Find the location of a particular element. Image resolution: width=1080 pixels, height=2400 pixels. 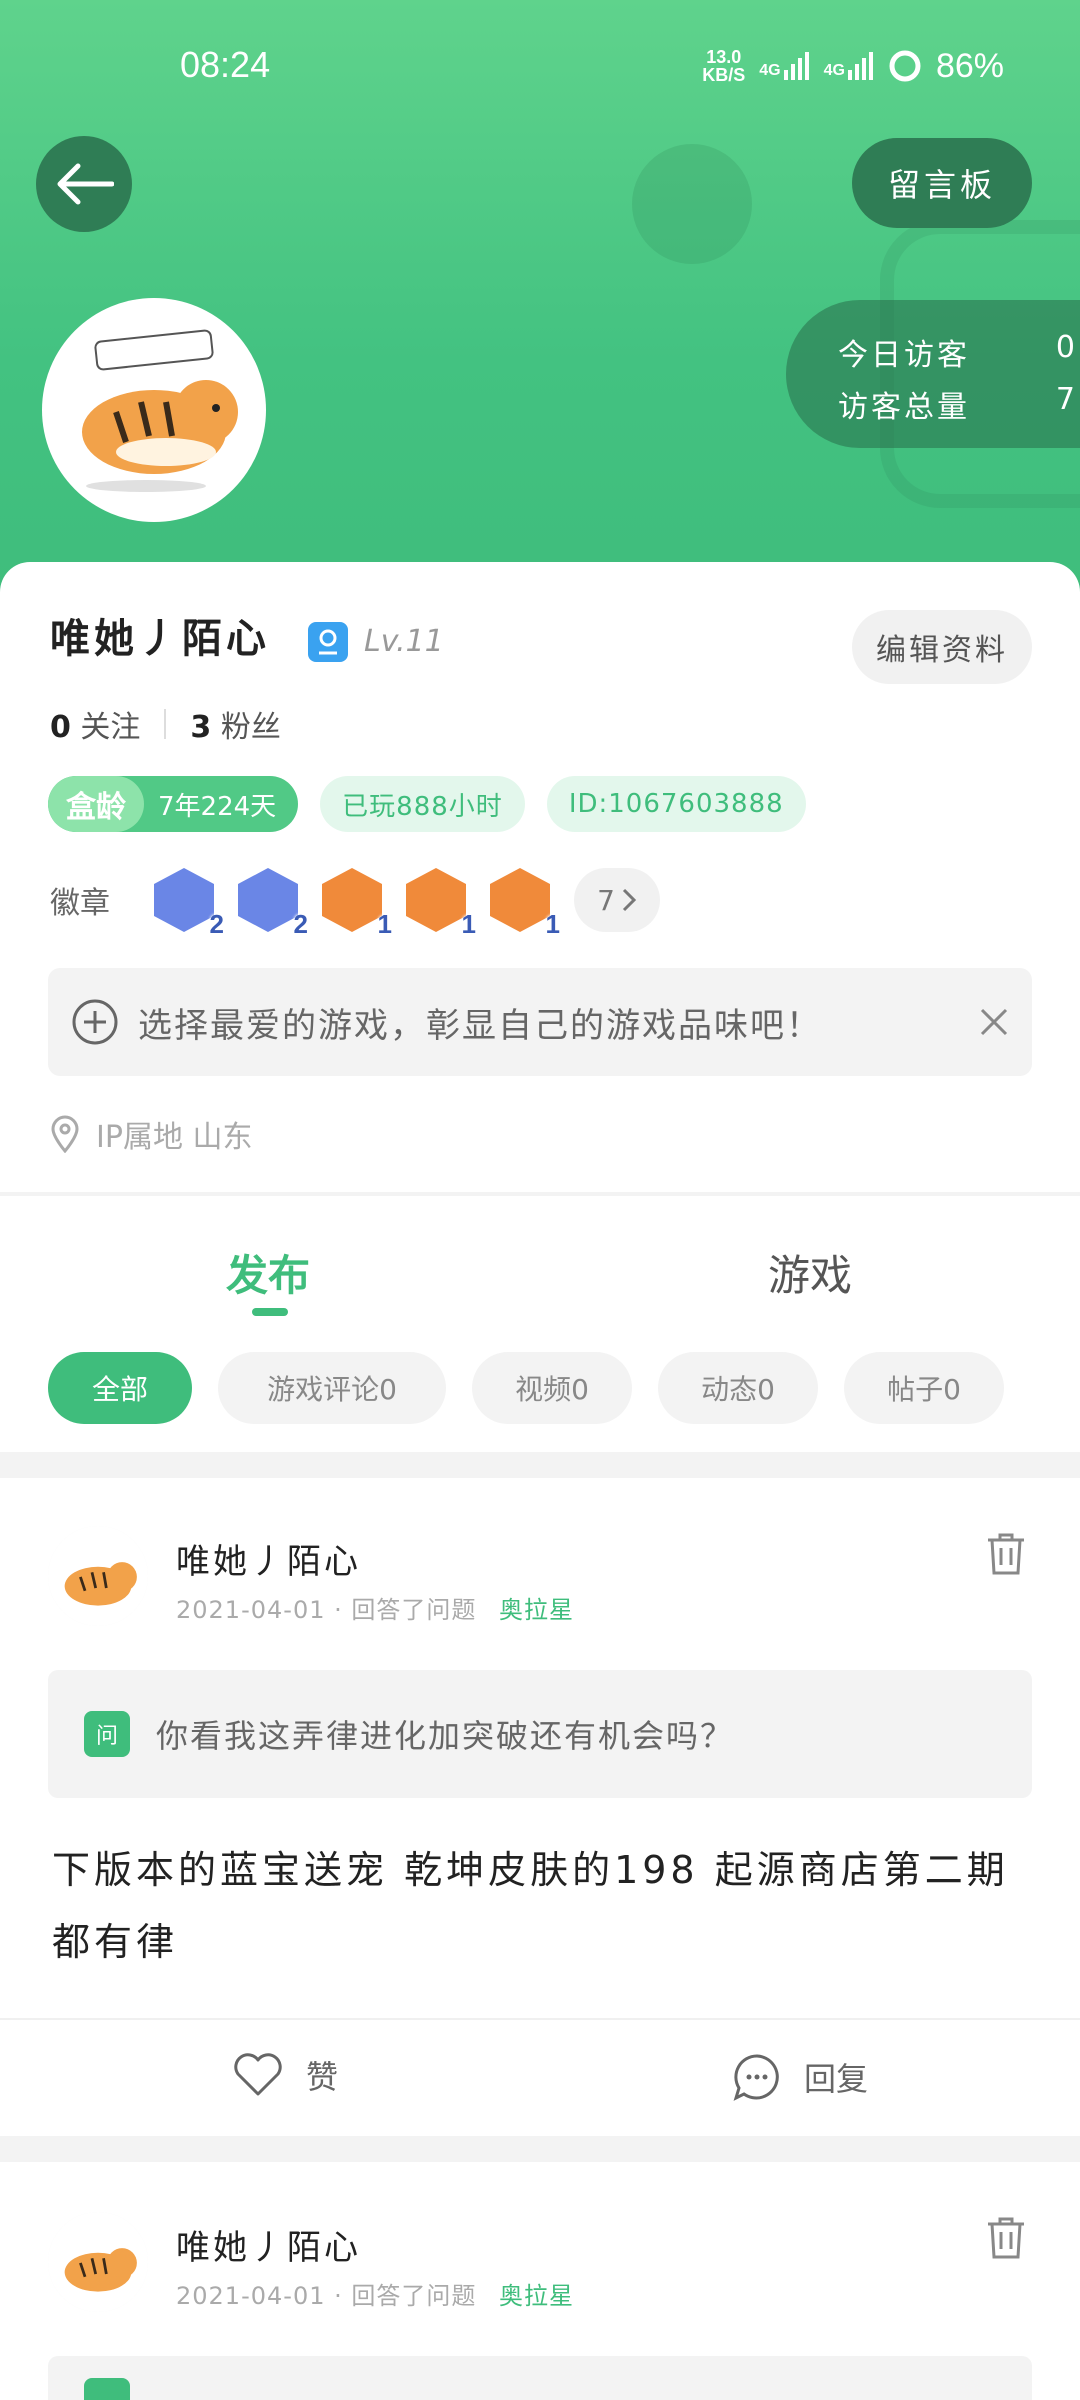

question-box is located at coordinates (540, 2378).